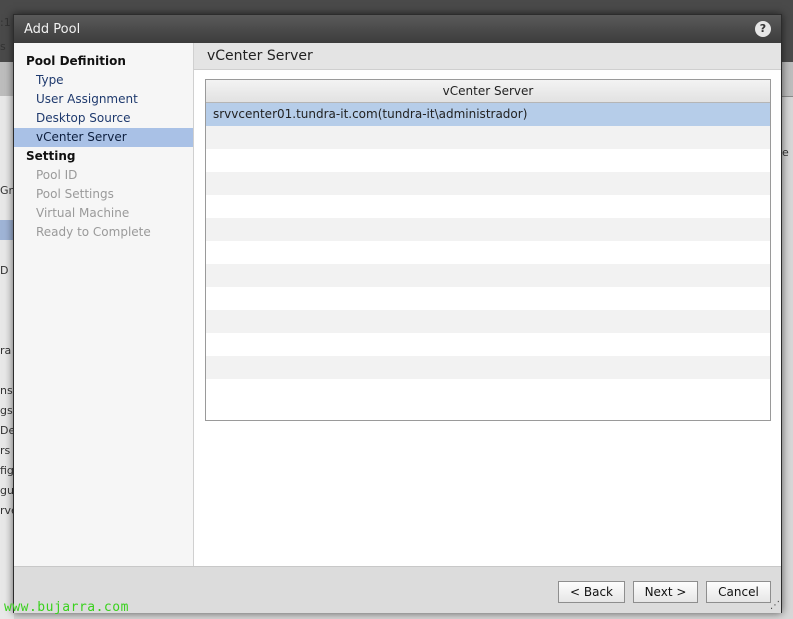 This screenshot has width=793, height=619. I want to click on nav-section-1: Setting, so click(51, 156).